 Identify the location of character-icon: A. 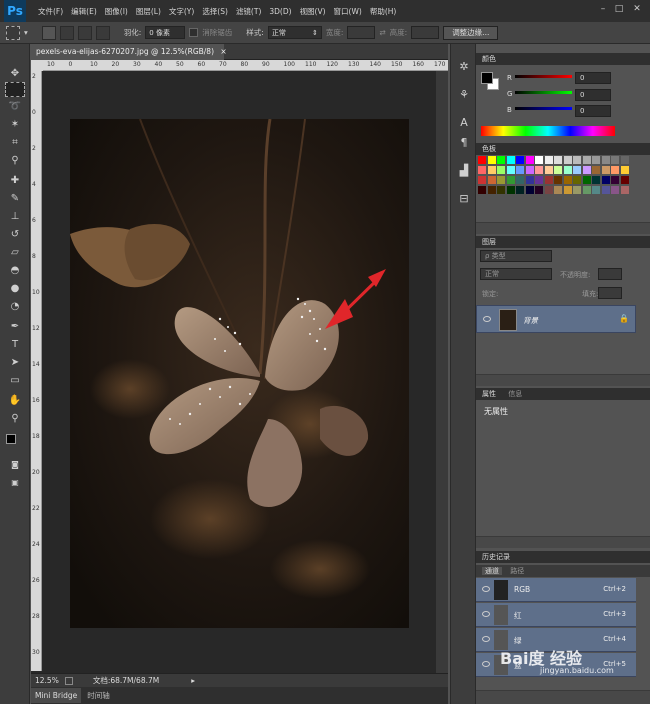
(464, 124).